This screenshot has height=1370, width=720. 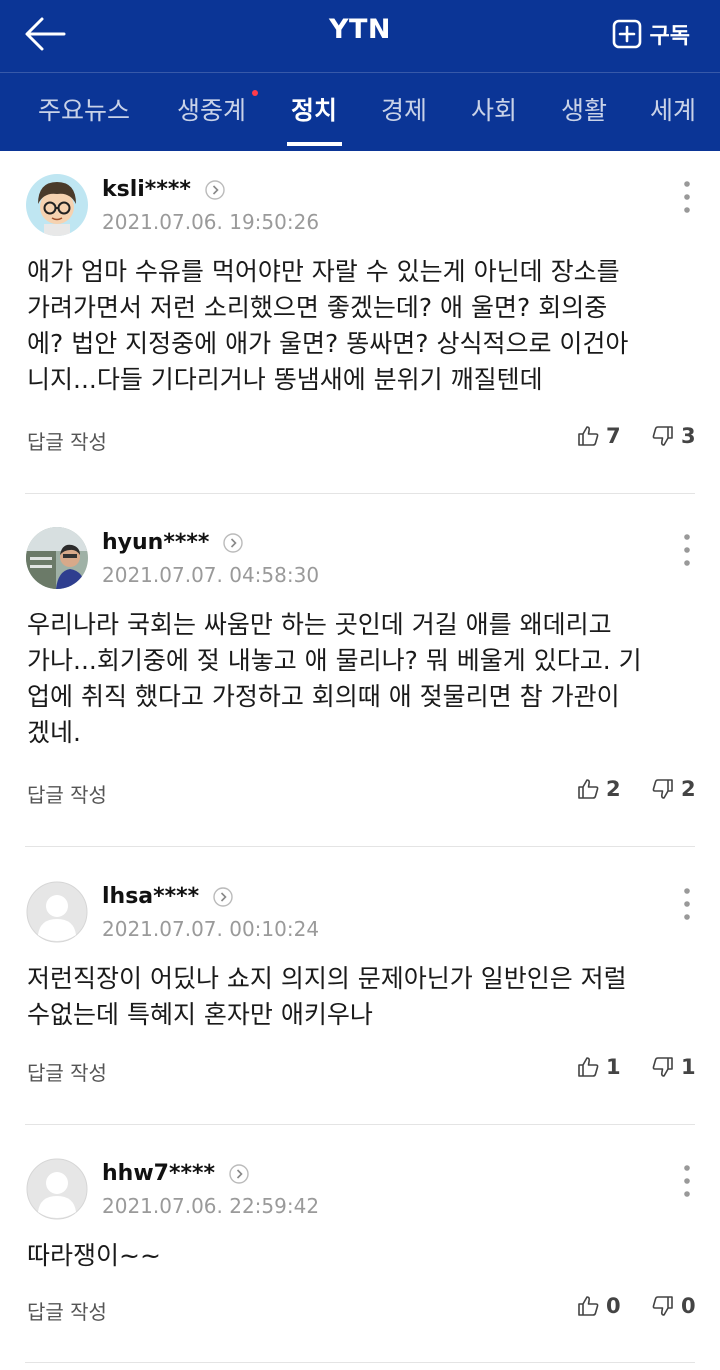 I want to click on comment-line: 저런직장이 어딨나 쇼지 의지의 문제아닌가 일반인은 저럴, so click(x=327, y=978).